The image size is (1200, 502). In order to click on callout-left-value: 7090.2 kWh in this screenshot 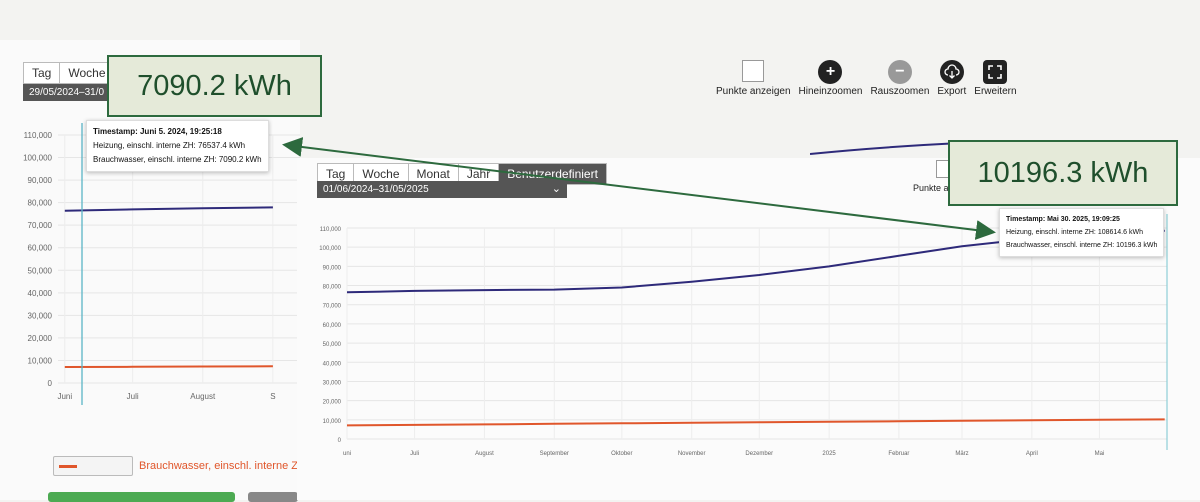, I will do `click(214, 86)`.